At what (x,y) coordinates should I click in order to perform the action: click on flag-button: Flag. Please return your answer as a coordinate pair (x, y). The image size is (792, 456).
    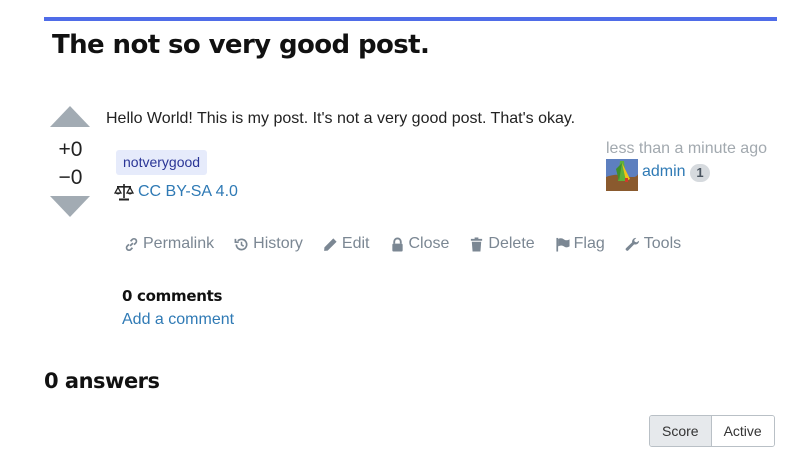
    Looking at the image, I should click on (580, 244).